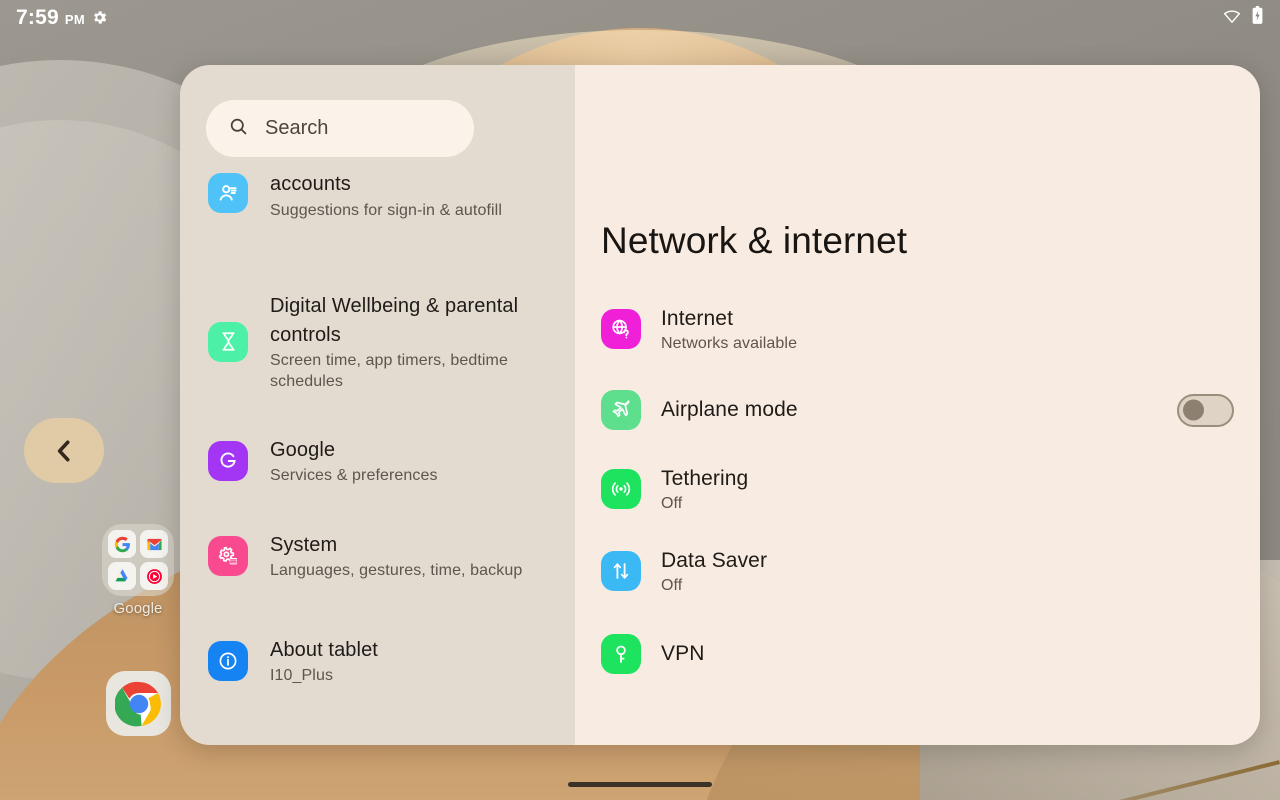  Describe the element at coordinates (310, 184) in the screenshot. I see `sidebar-item-title: accounts` at that location.